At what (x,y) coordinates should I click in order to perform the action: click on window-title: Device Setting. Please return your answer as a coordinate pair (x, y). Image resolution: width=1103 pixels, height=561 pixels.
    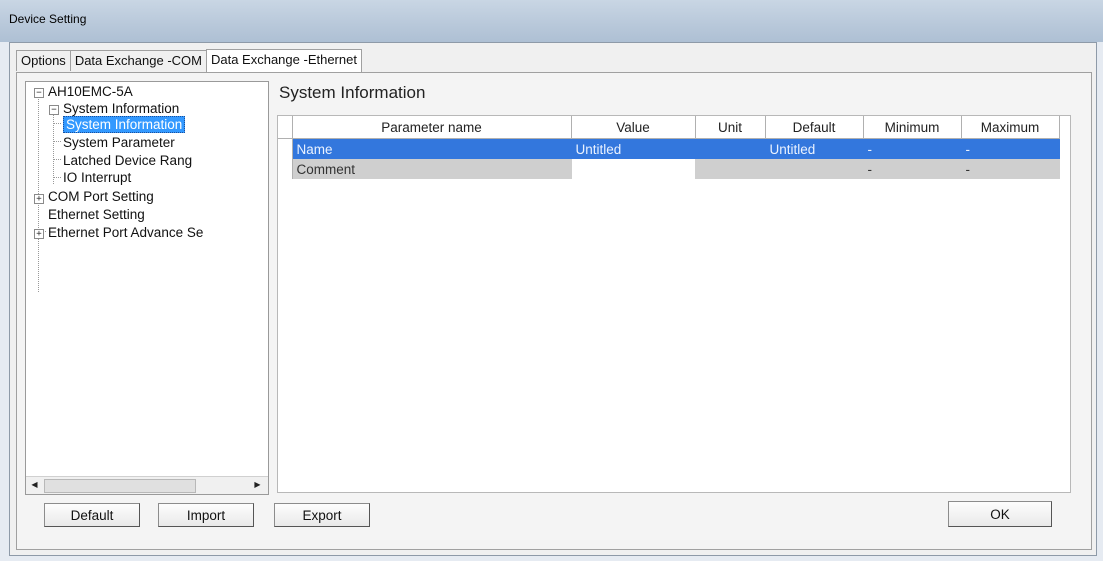
    Looking at the image, I should click on (48, 19).